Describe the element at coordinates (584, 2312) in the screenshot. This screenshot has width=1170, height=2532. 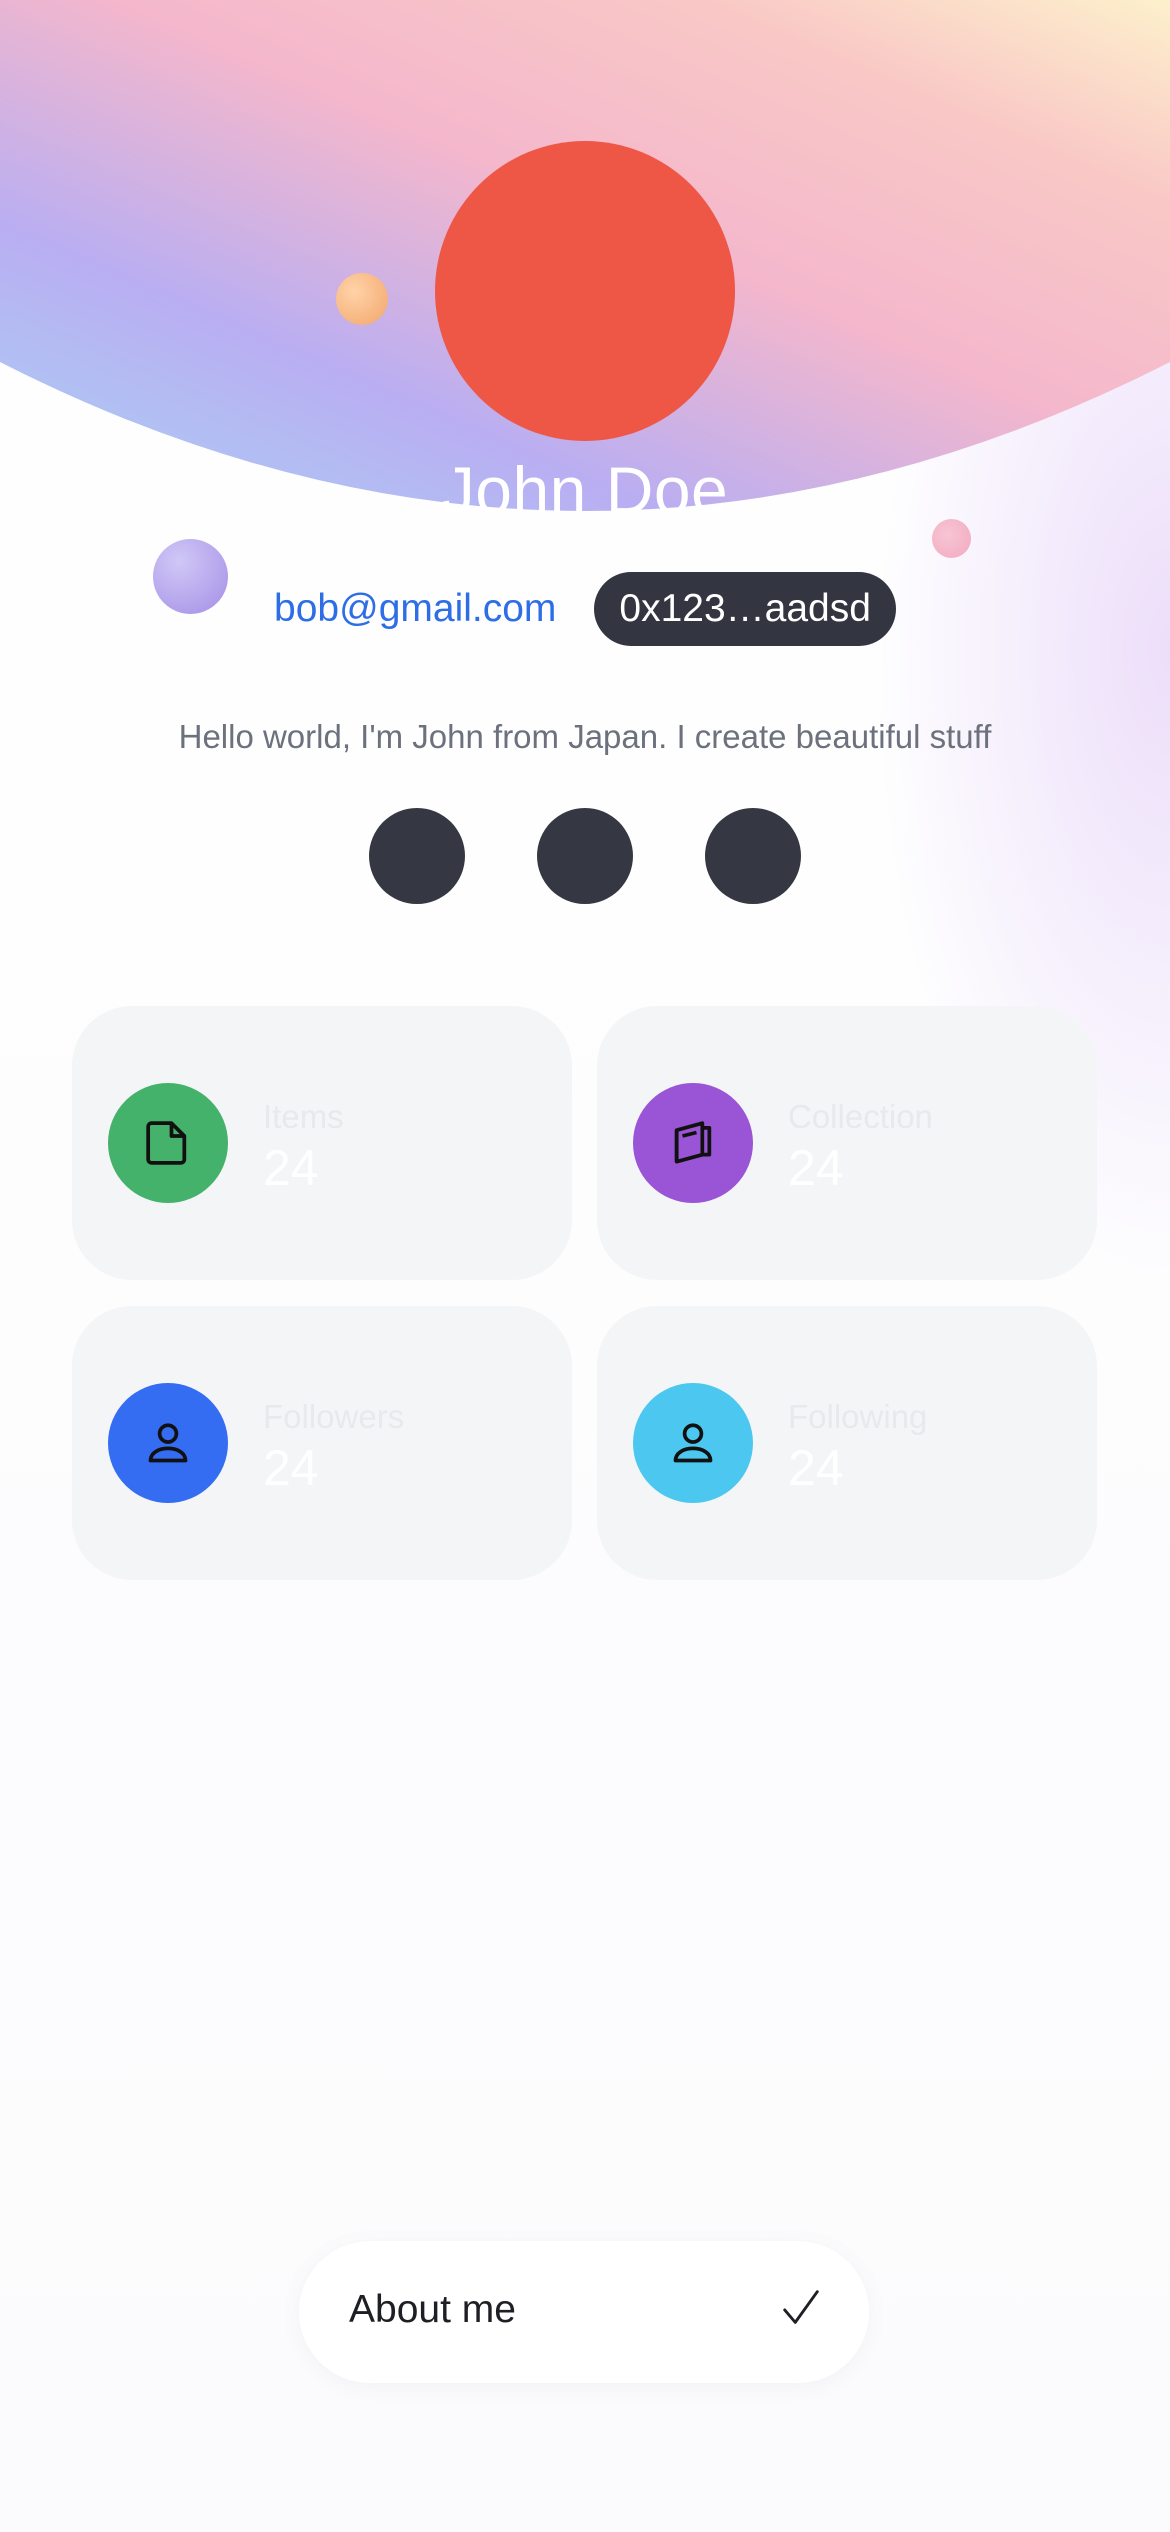
I see `about-me-button: About me` at that location.